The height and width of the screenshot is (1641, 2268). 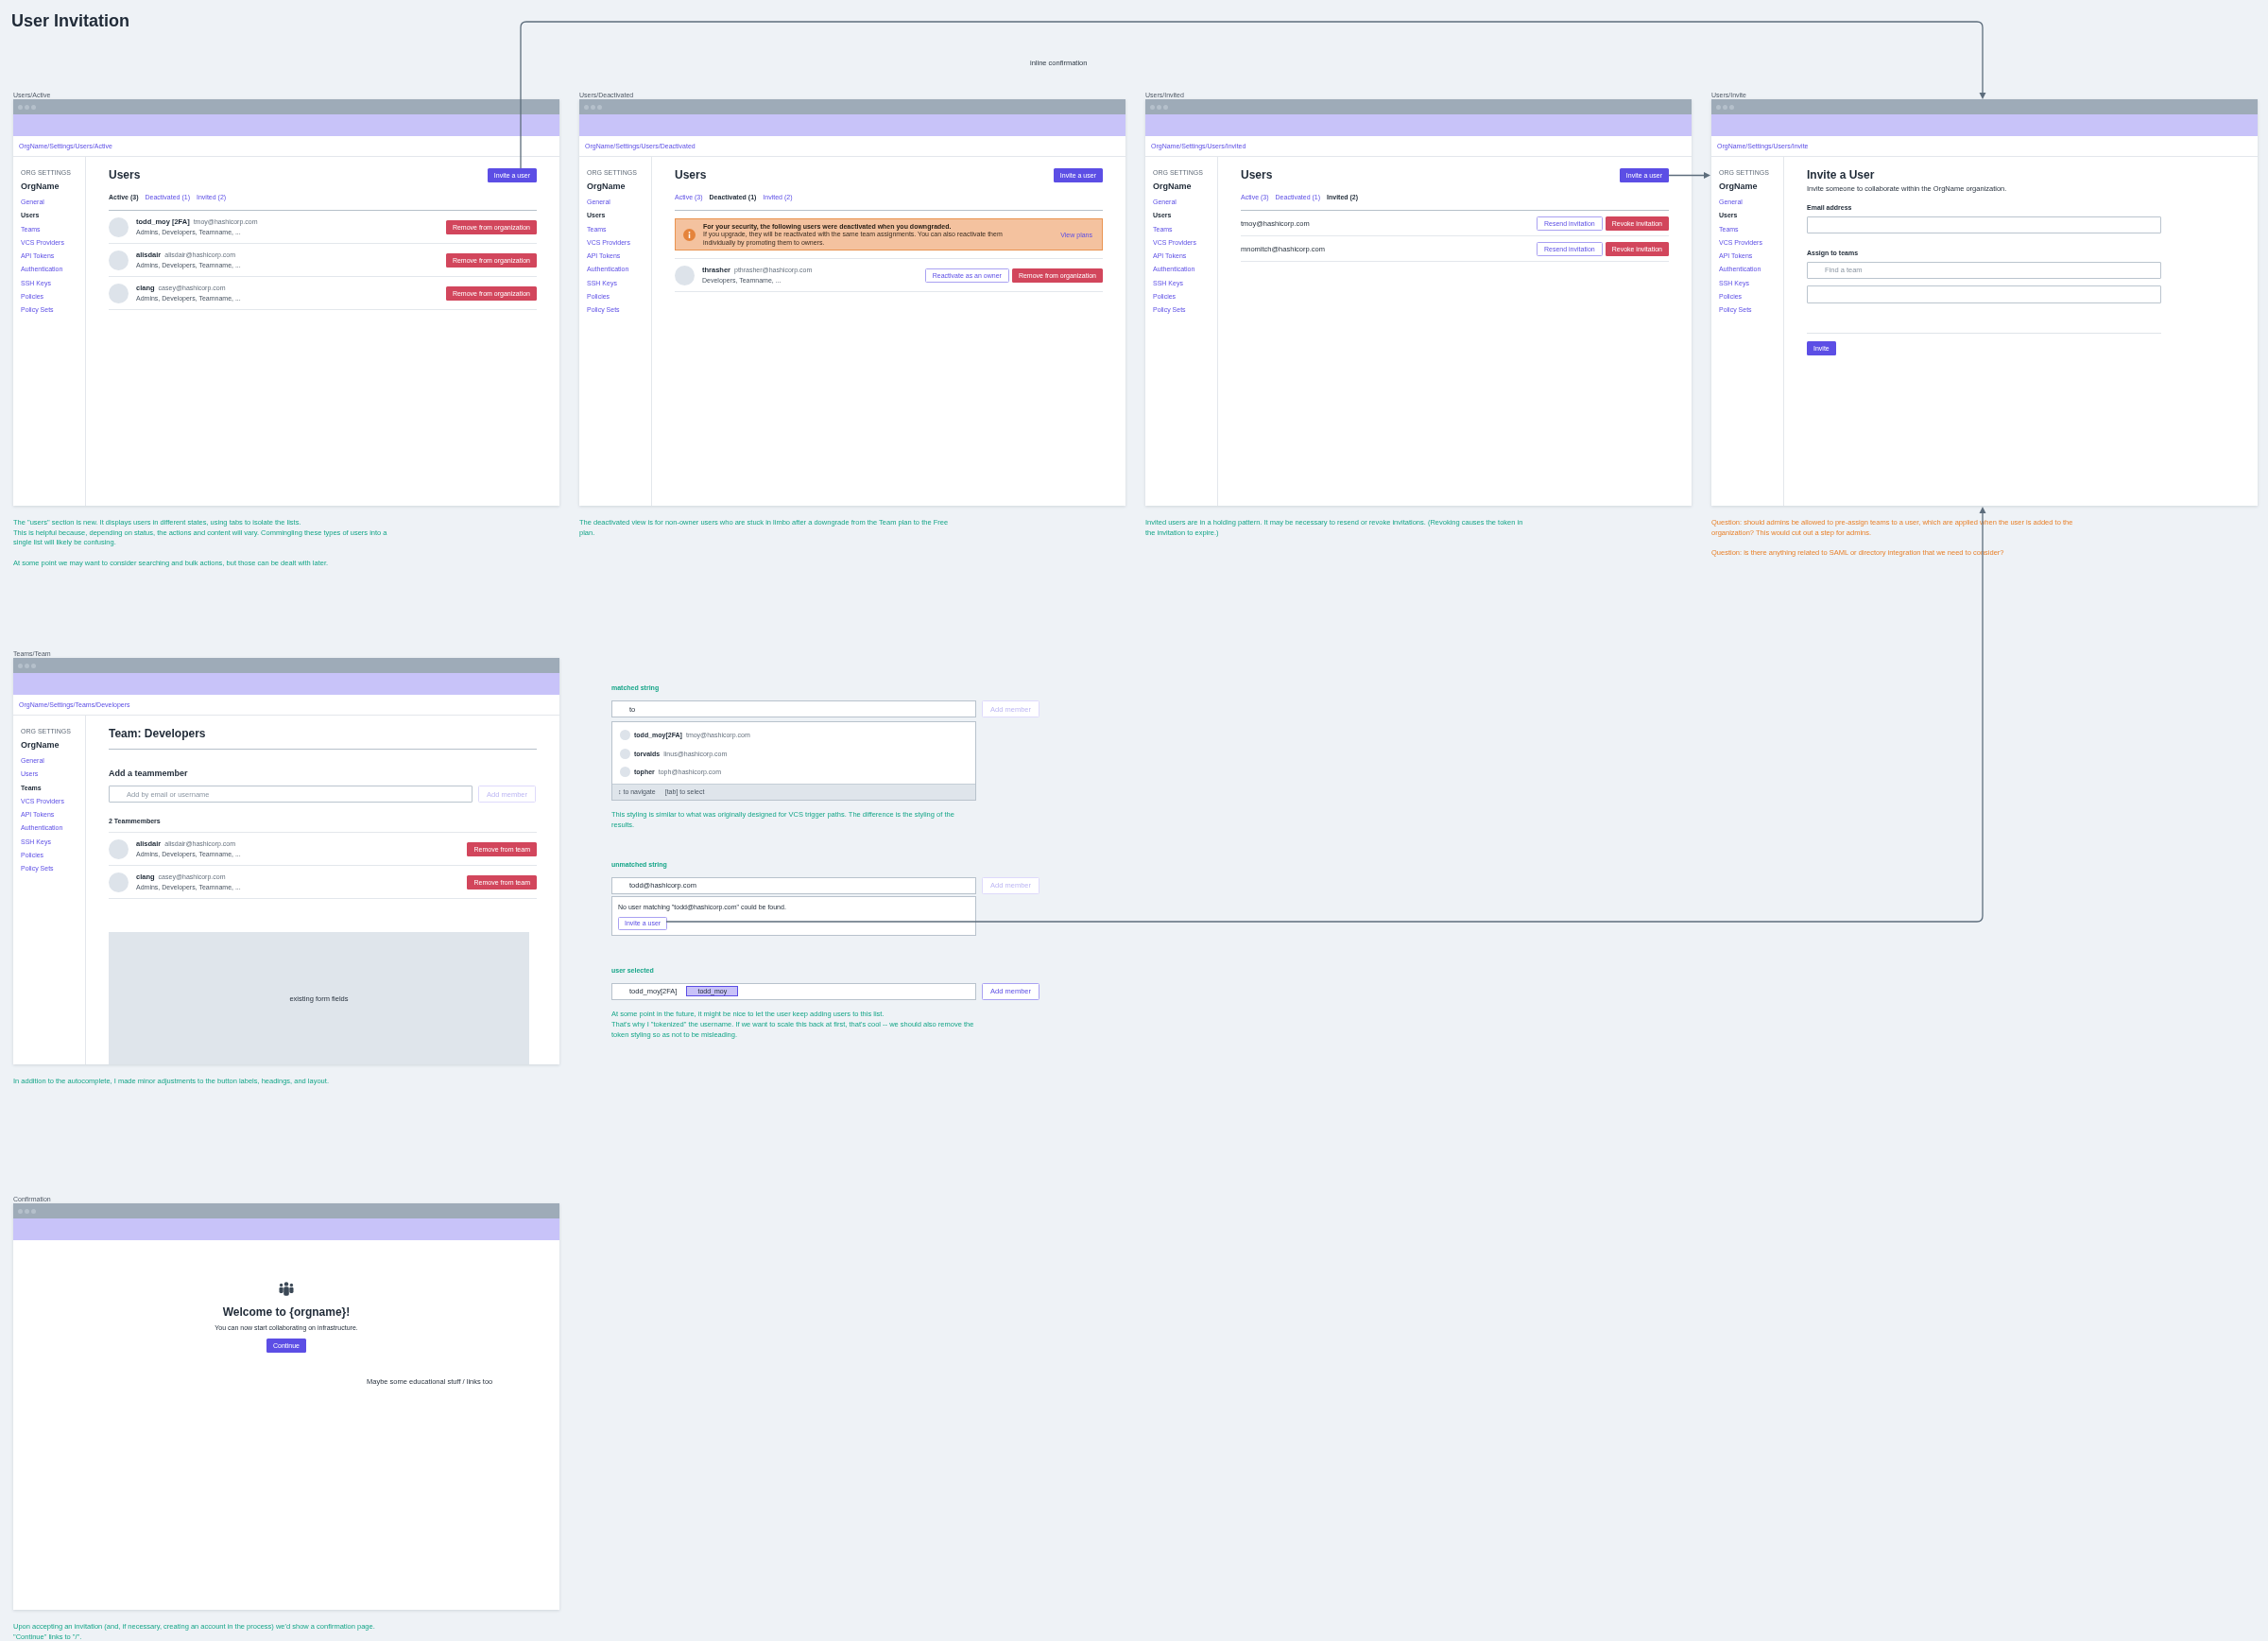 What do you see at coordinates (286, 1289) in the screenshot?
I see `people-icon` at bounding box center [286, 1289].